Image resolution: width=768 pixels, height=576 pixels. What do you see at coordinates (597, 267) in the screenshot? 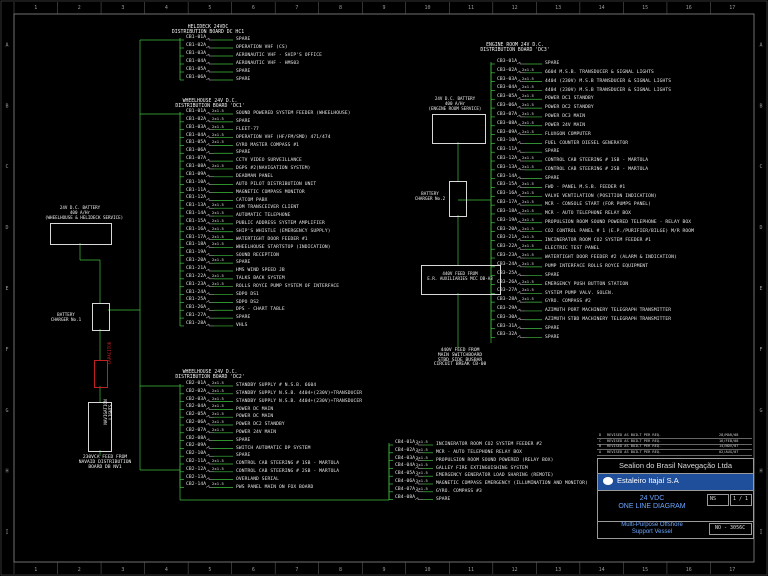
I see `circuit-description: PUMP INTERFACE ROLLS ROYCE EQUIPMENT` at bounding box center [597, 267].